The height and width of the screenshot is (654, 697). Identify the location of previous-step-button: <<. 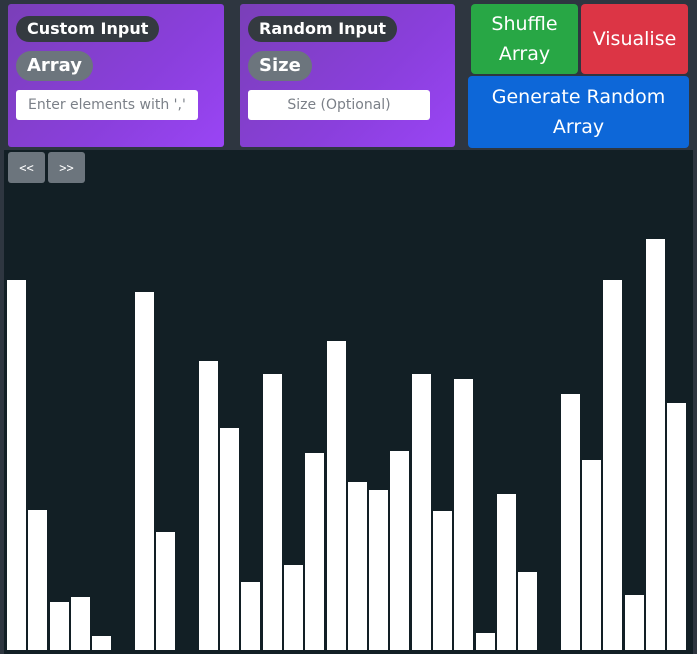
(26, 167).